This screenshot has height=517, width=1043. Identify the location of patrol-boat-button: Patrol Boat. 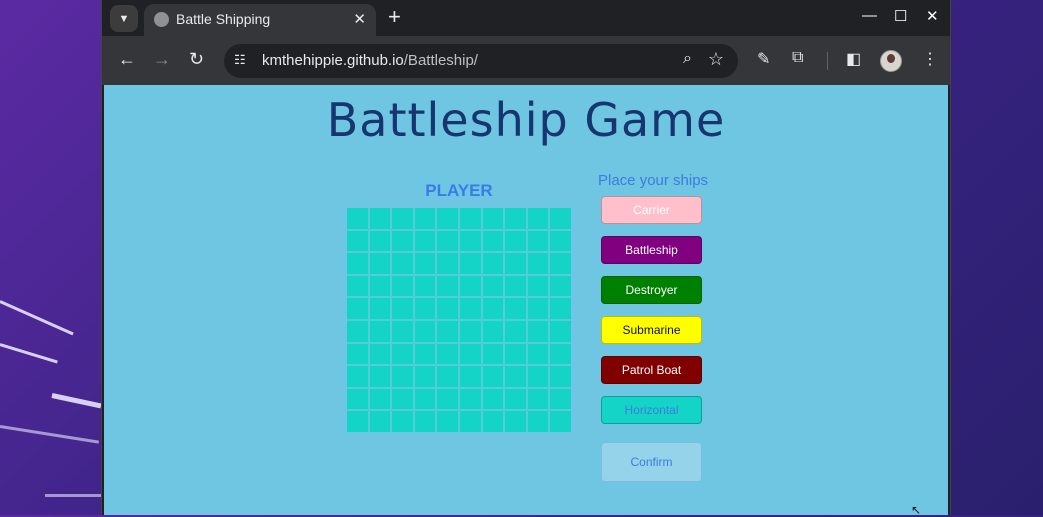
(651, 370).